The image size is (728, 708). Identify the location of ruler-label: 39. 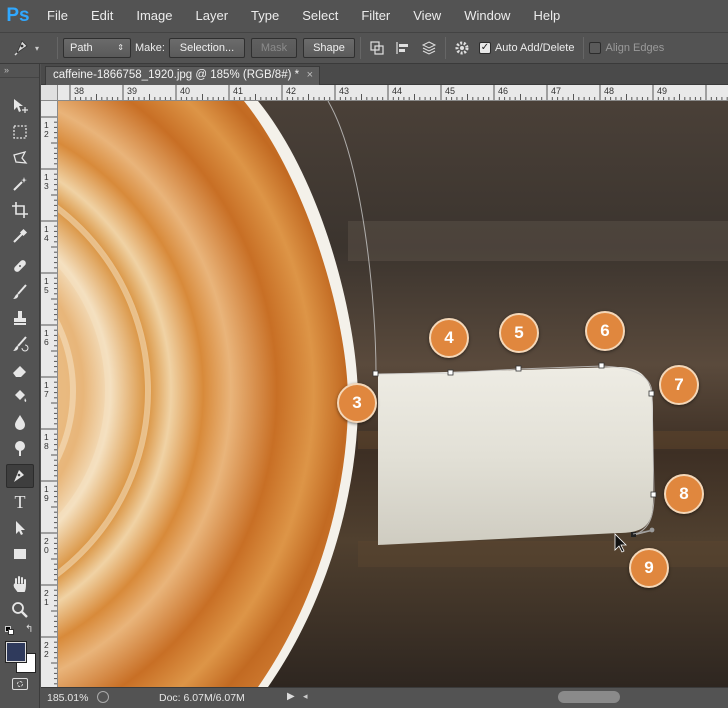
(132, 91).